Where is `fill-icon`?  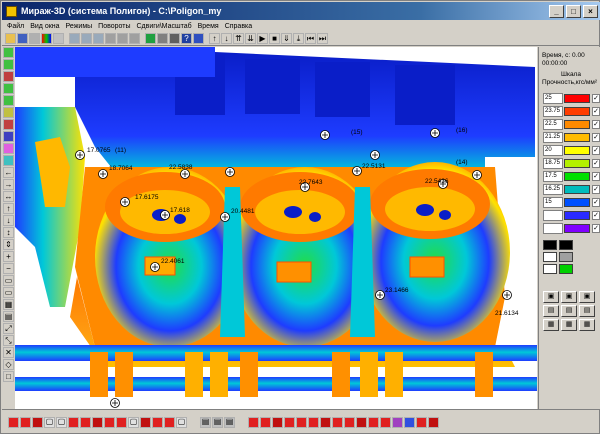
fill-icon is located at coordinates (150, 38).